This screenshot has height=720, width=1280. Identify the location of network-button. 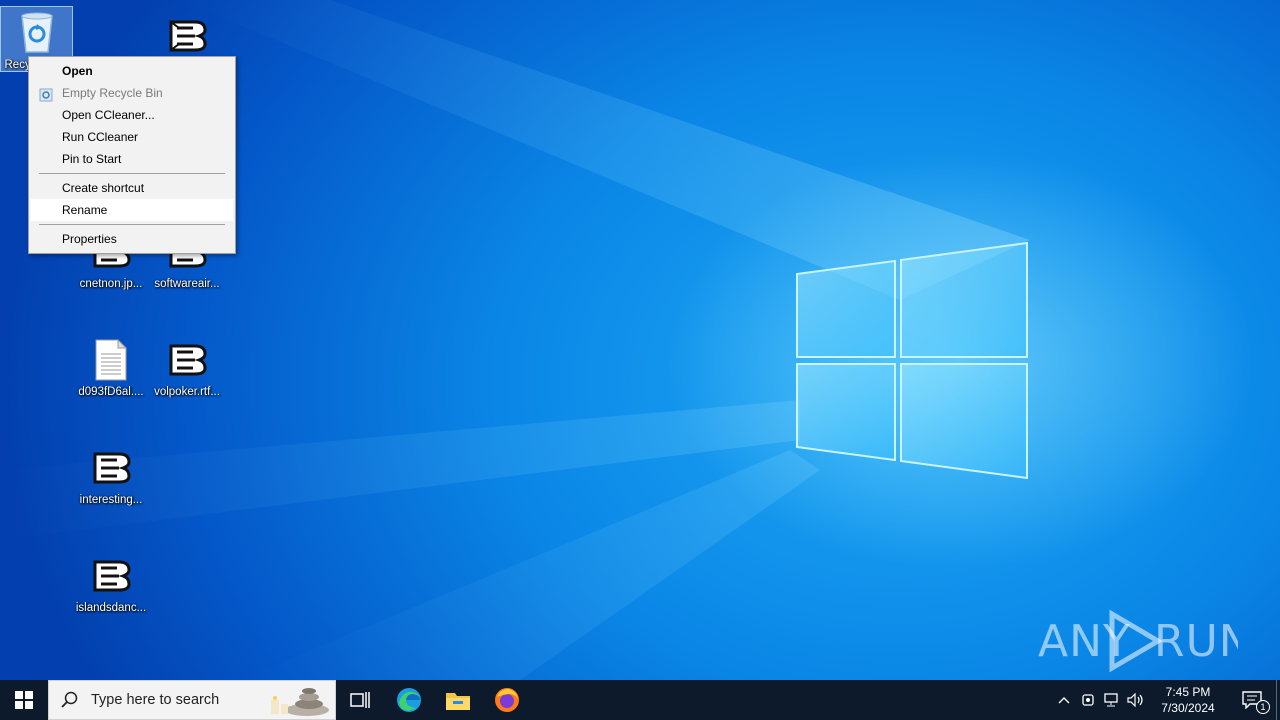
(1112, 700).